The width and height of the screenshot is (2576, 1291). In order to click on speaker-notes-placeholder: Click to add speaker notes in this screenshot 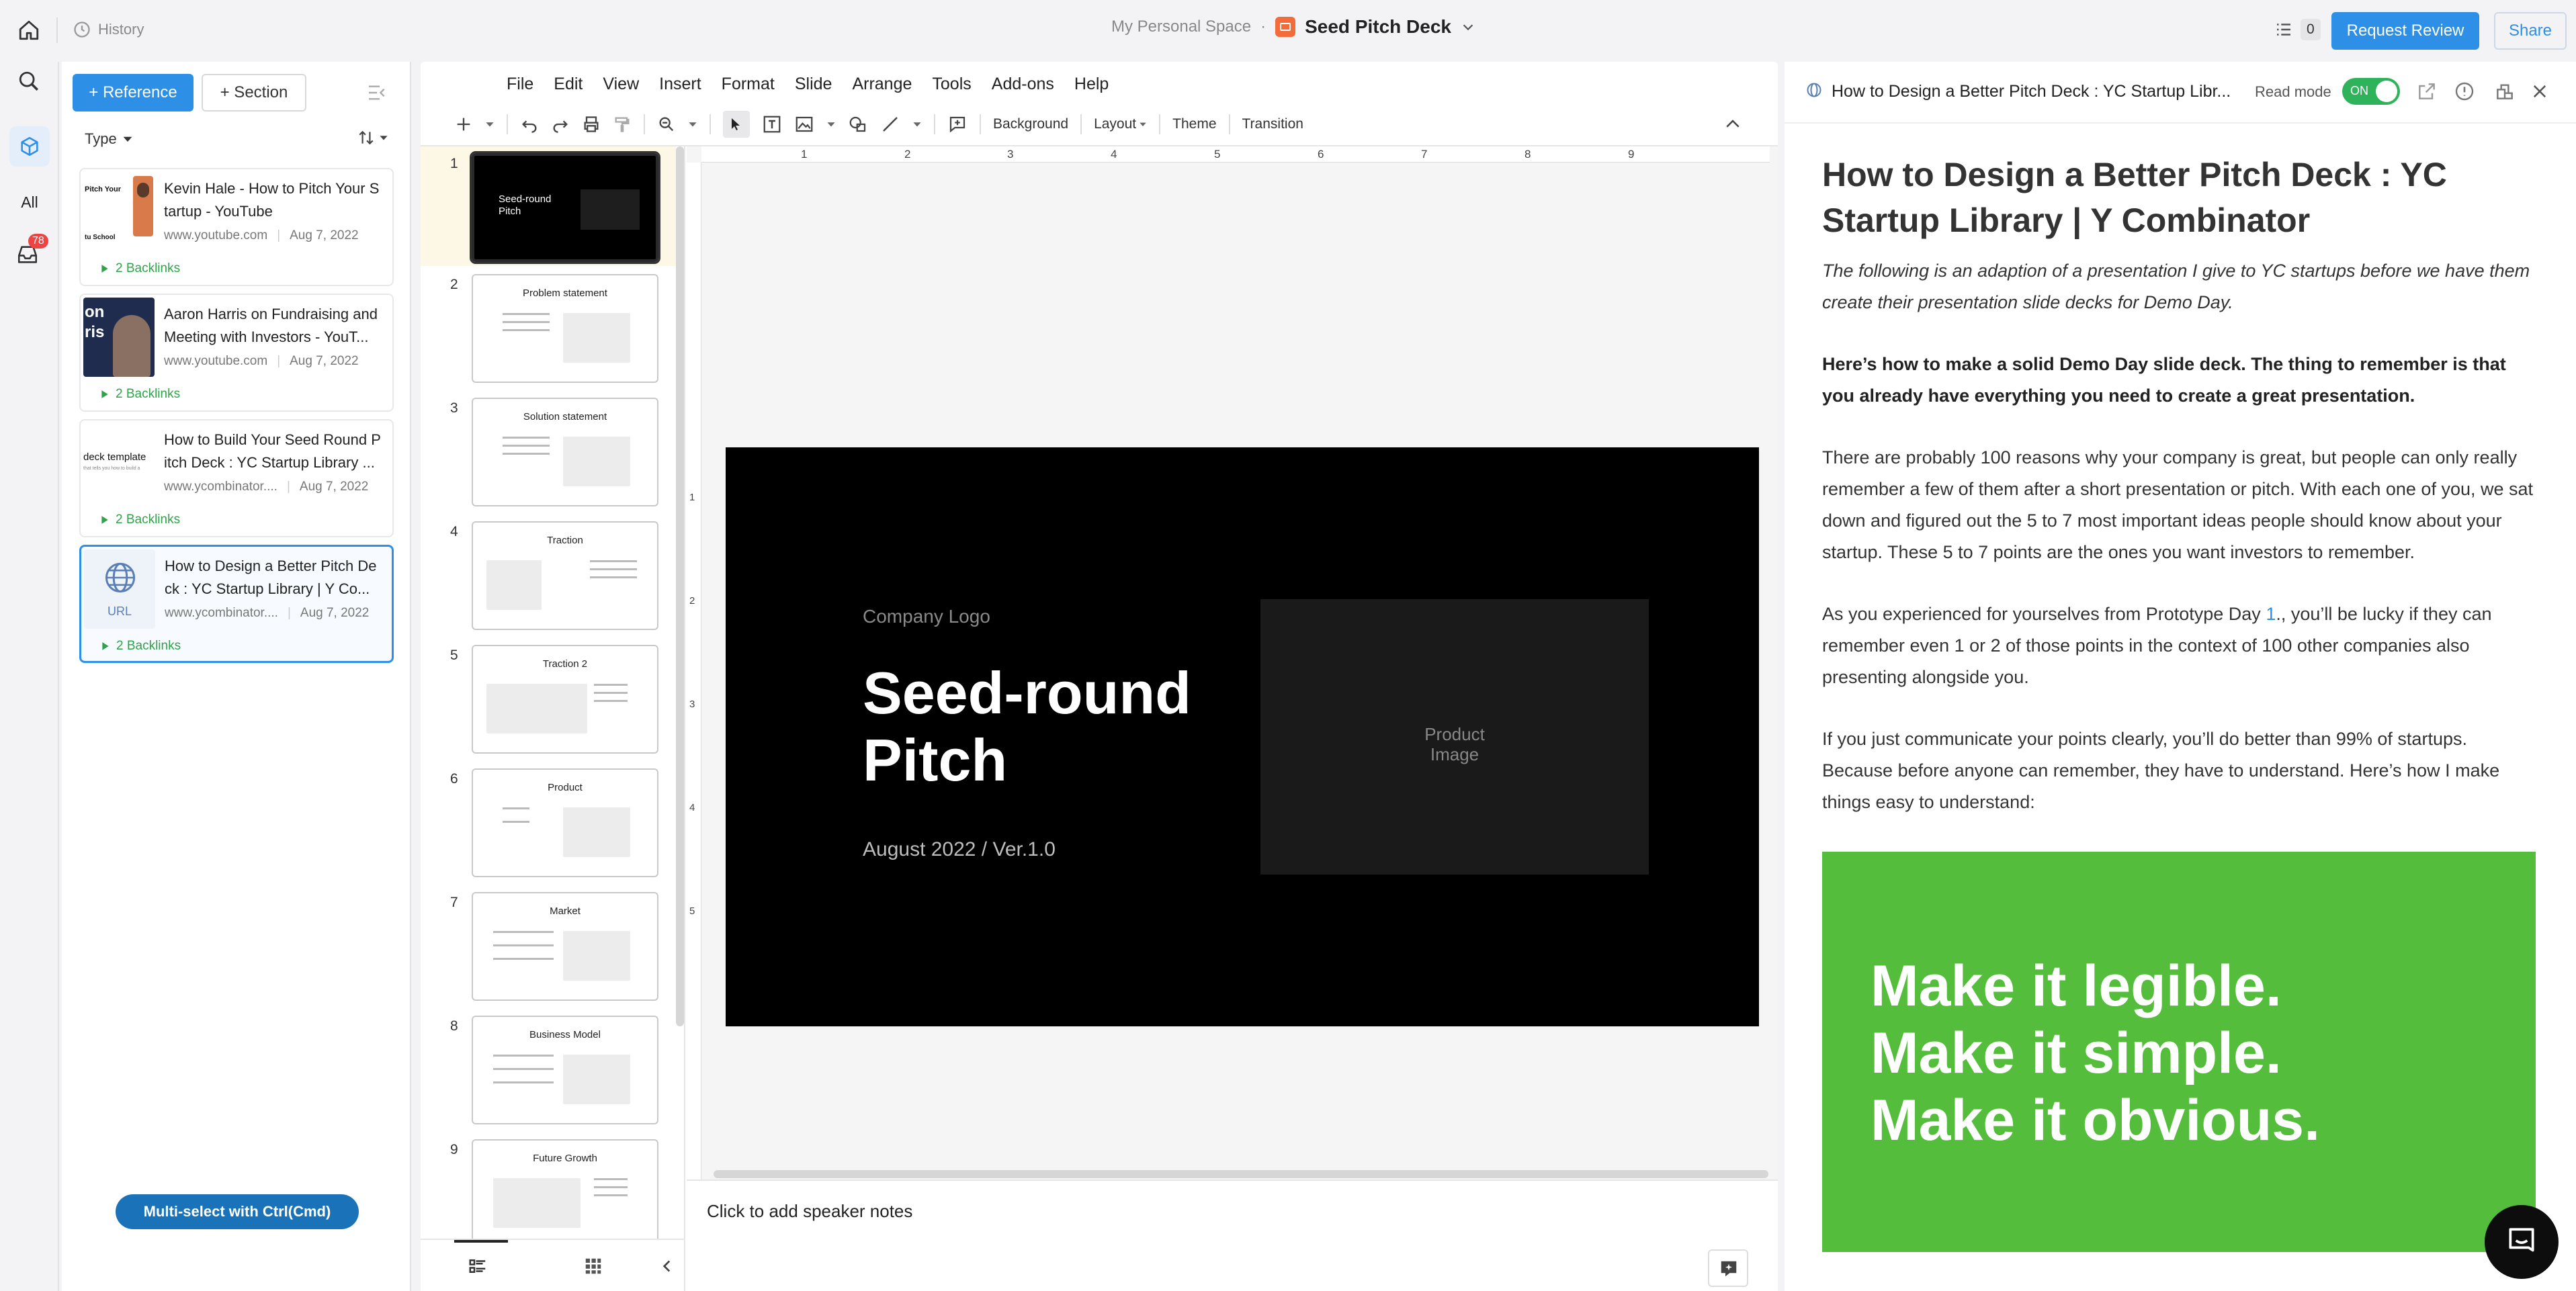, I will do `click(809, 1211)`.